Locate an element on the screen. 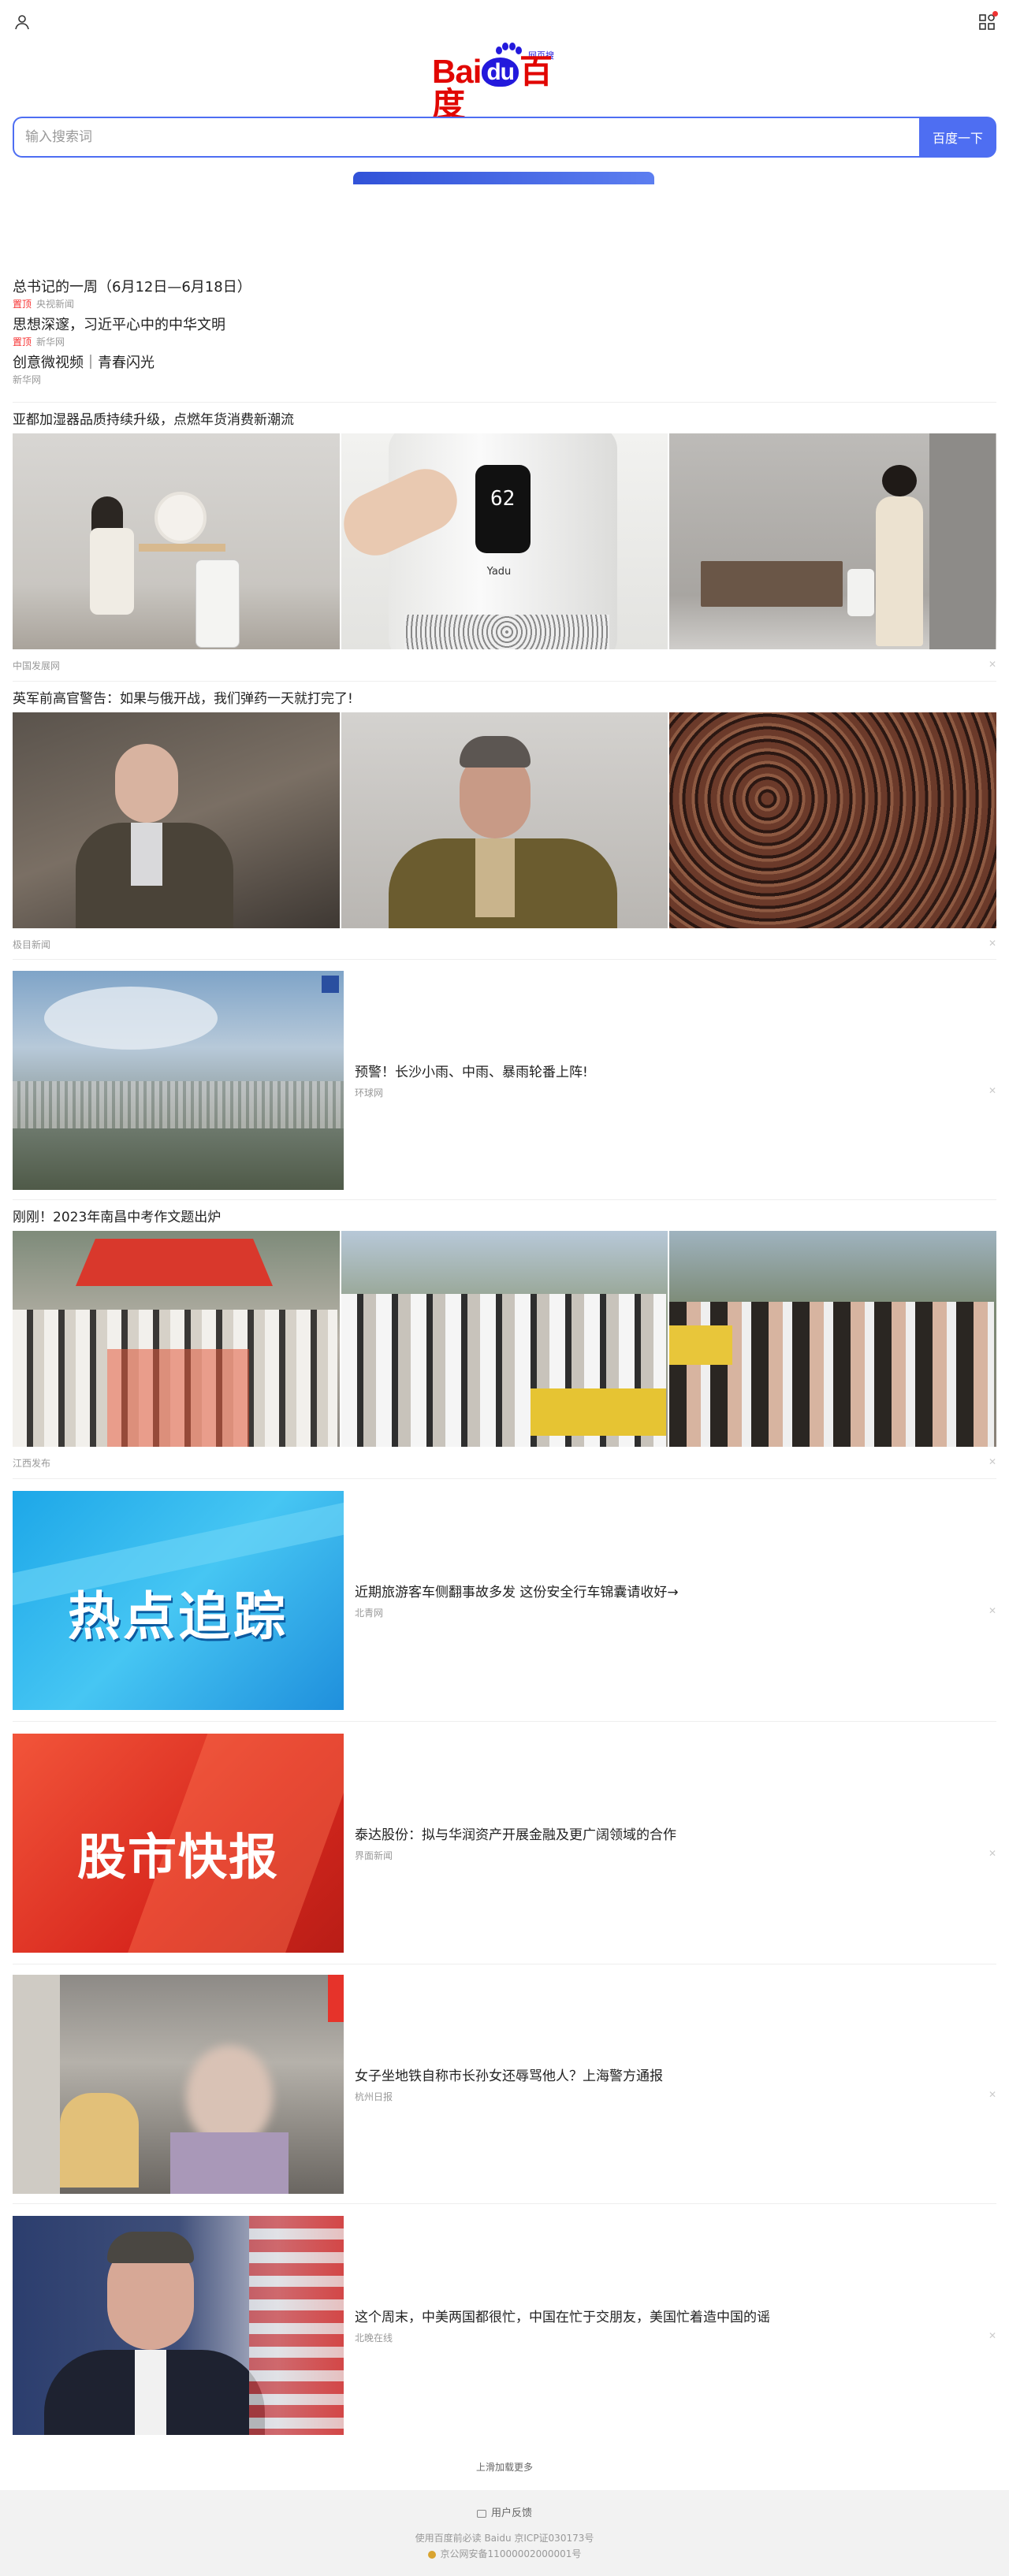 This screenshot has height=2576, width=1009. hot-news-item: 思想深邃，习近平心中的中华文明 置顶 新华网 is located at coordinates (504, 331).